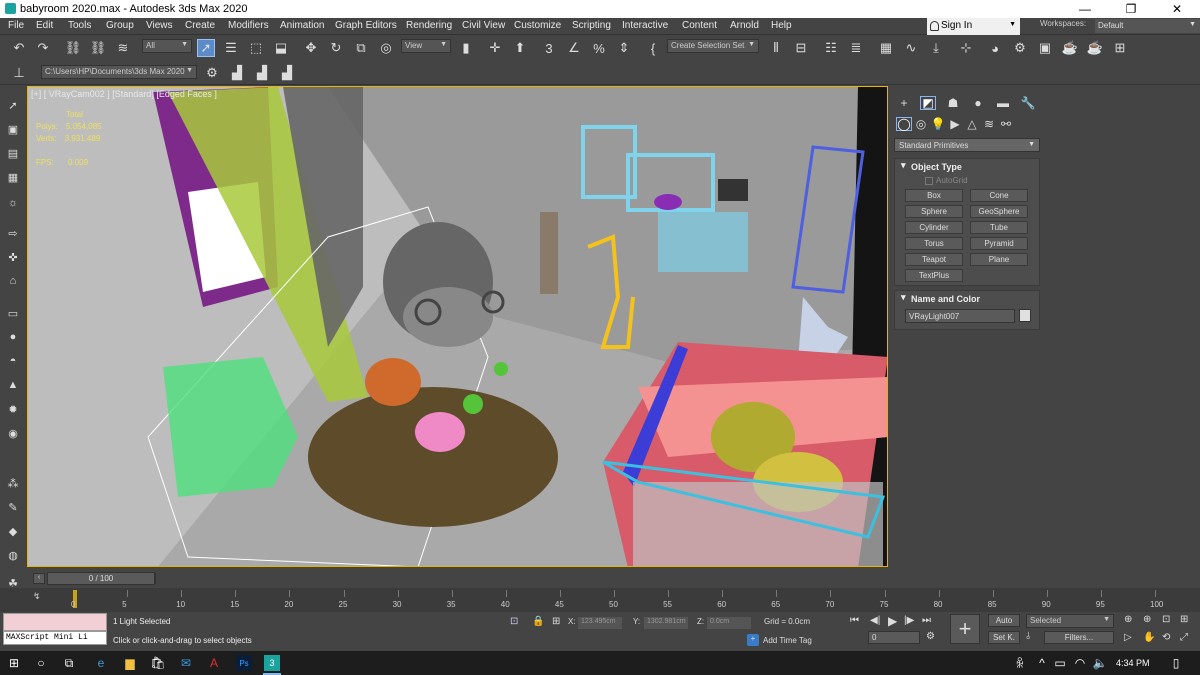  Describe the element at coordinates (1095, 48) in the screenshot. I see `render-iterative-icon: ☕` at that location.